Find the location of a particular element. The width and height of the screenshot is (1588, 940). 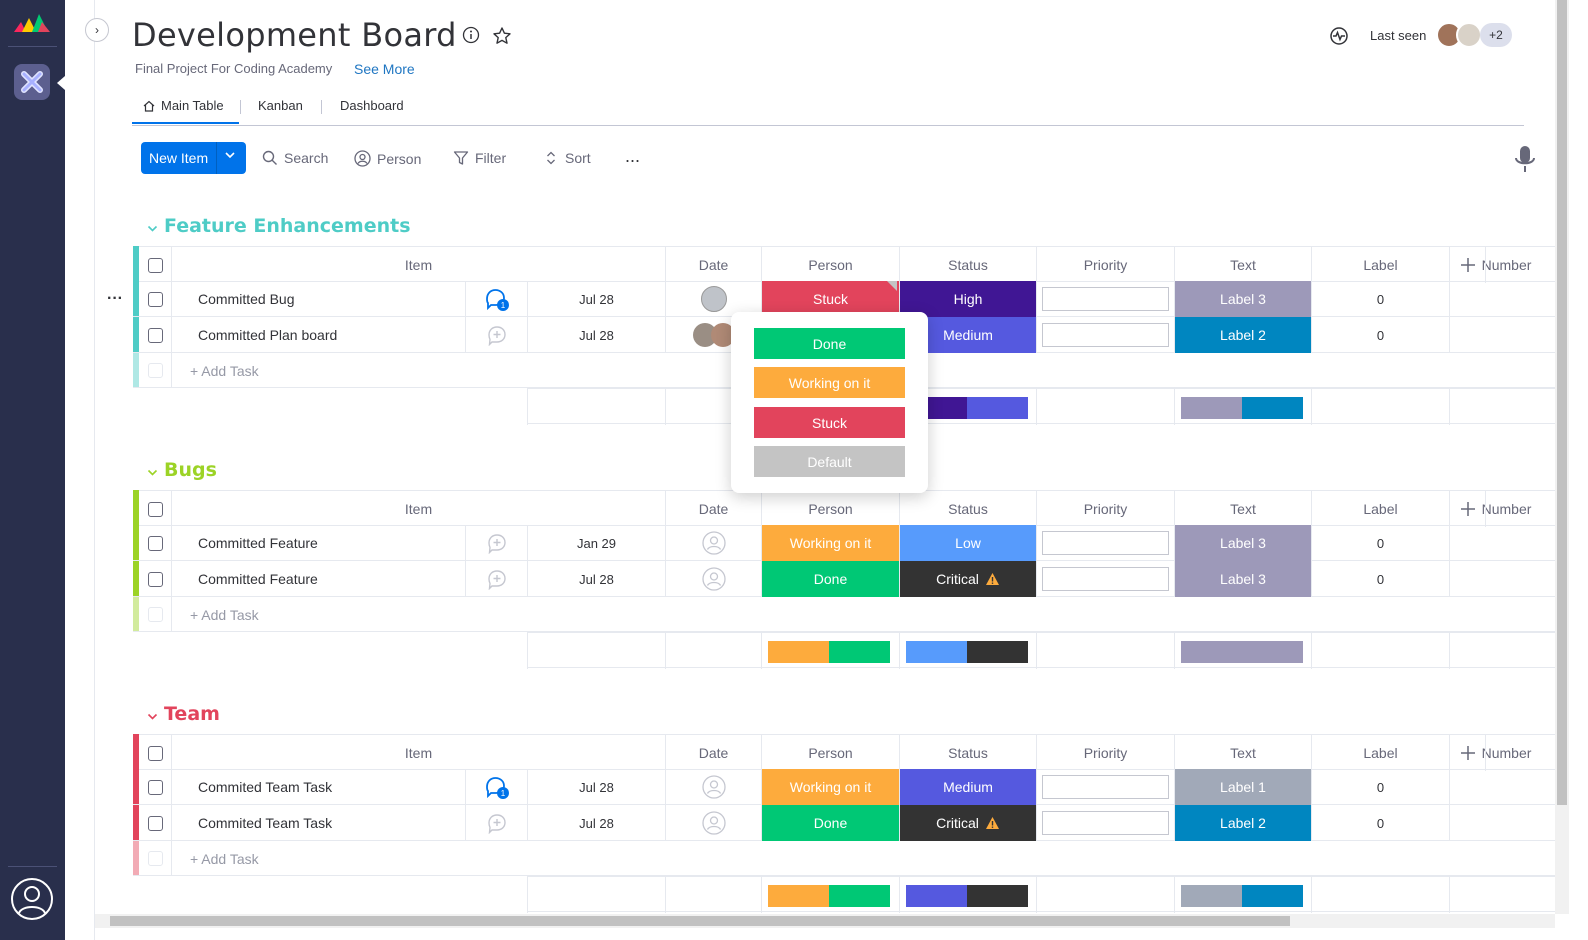

tab-dashboard: Dashboard is located at coordinates (372, 105).